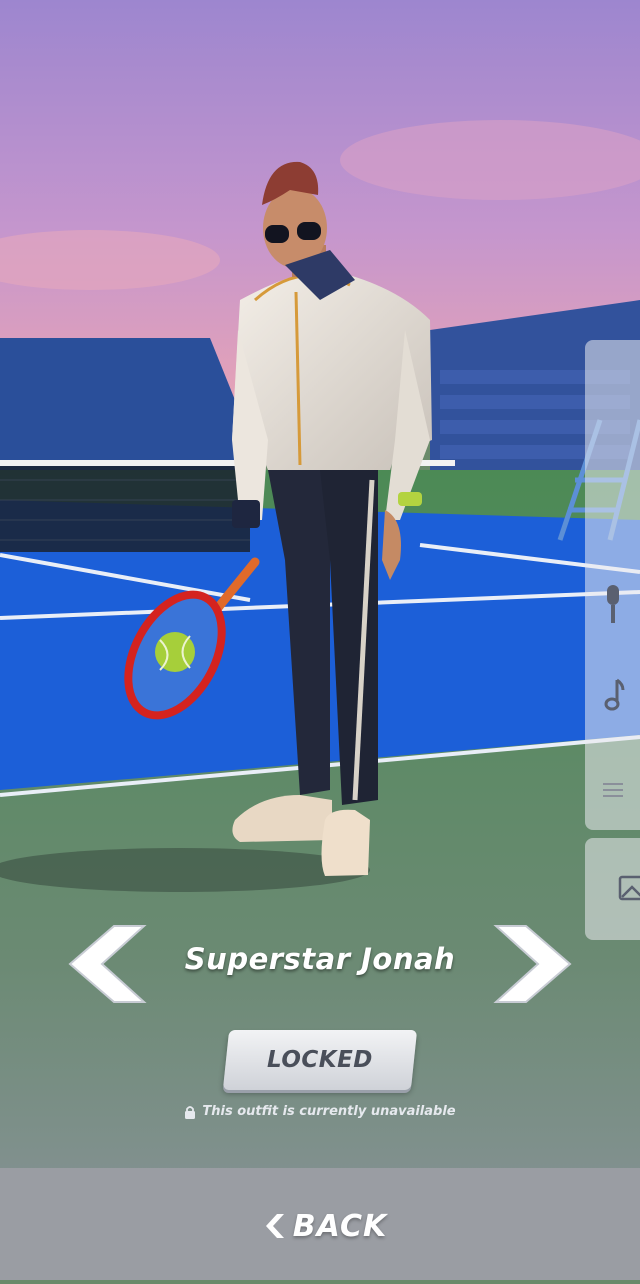  What do you see at coordinates (622, 888) in the screenshot?
I see `image-icon` at bounding box center [622, 888].